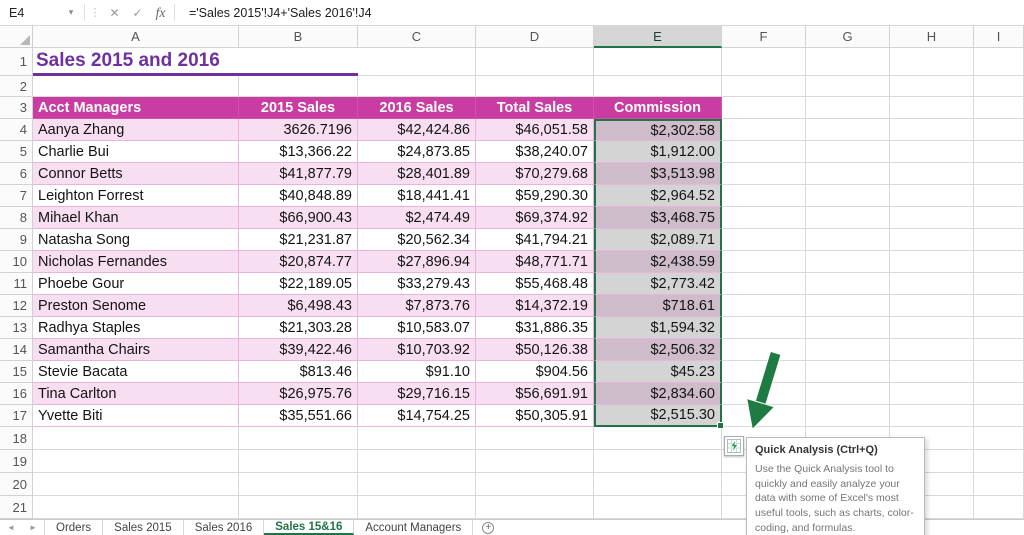  Describe the element at coordinates (33, 527) in the screenshot. I see `tab-scroll-right-icon: ►` at that location.